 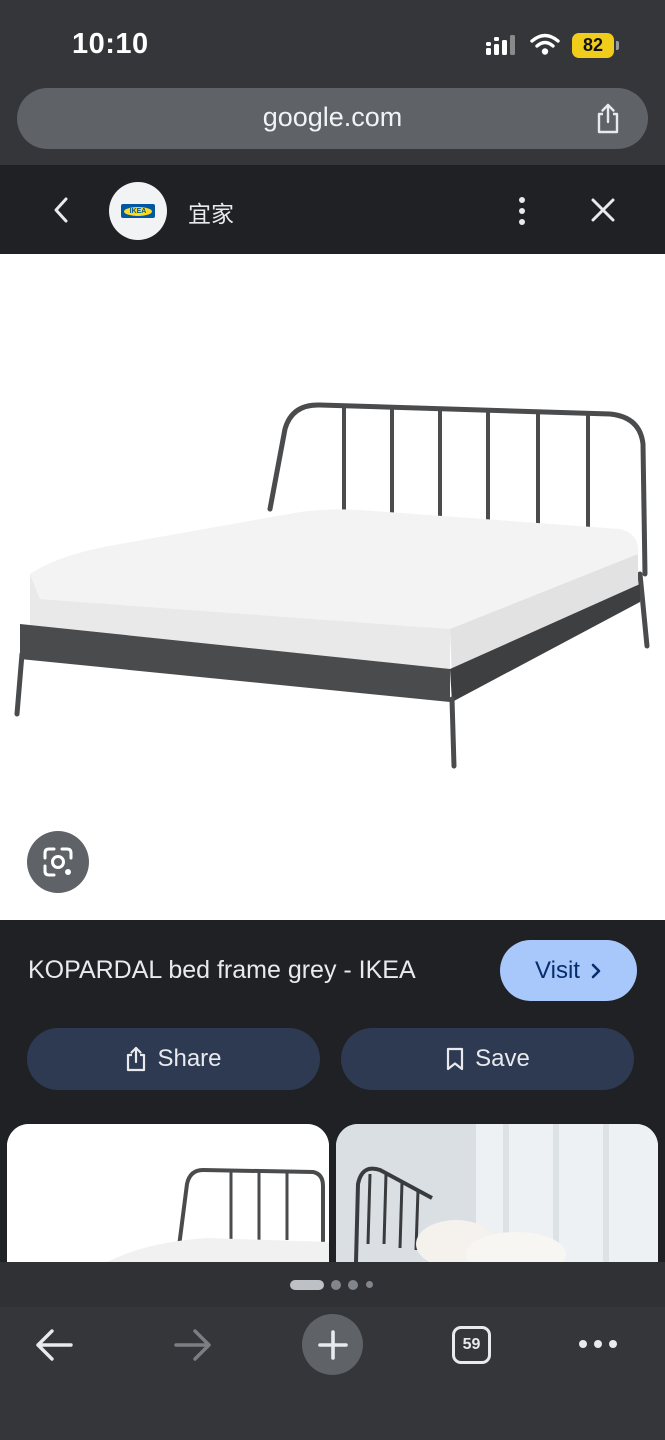 I want to click on visit-button: Visit, so click(x=568, y=970).